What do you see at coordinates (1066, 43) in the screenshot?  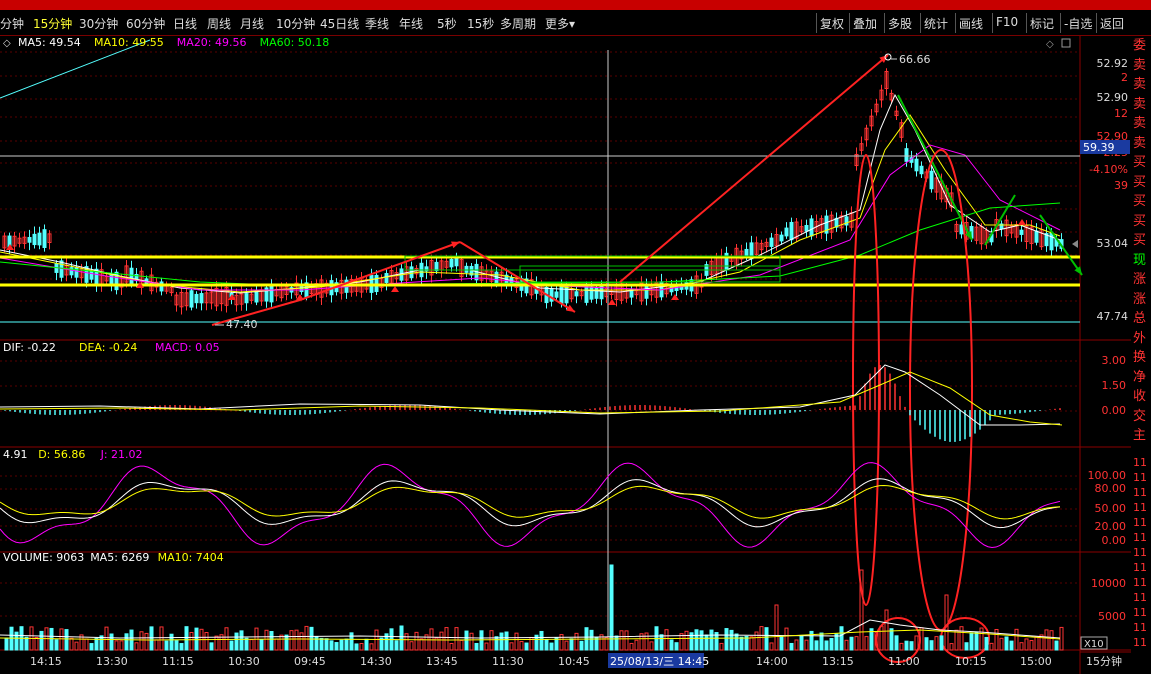 I see `panel-maximize-icon` at bounding box center [1066, 43].